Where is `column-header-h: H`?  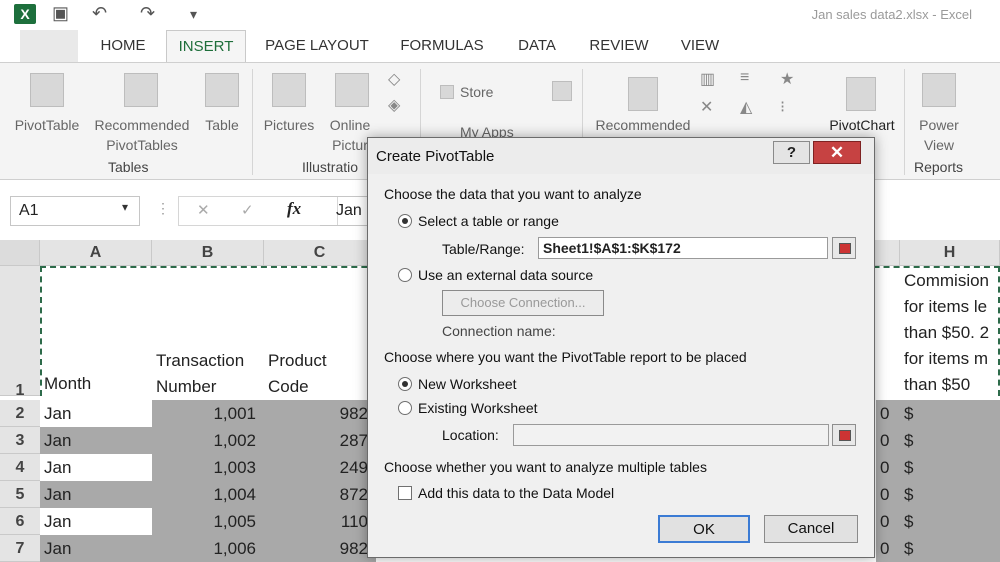
column-header-h: H is located at coordinates (950, 253).